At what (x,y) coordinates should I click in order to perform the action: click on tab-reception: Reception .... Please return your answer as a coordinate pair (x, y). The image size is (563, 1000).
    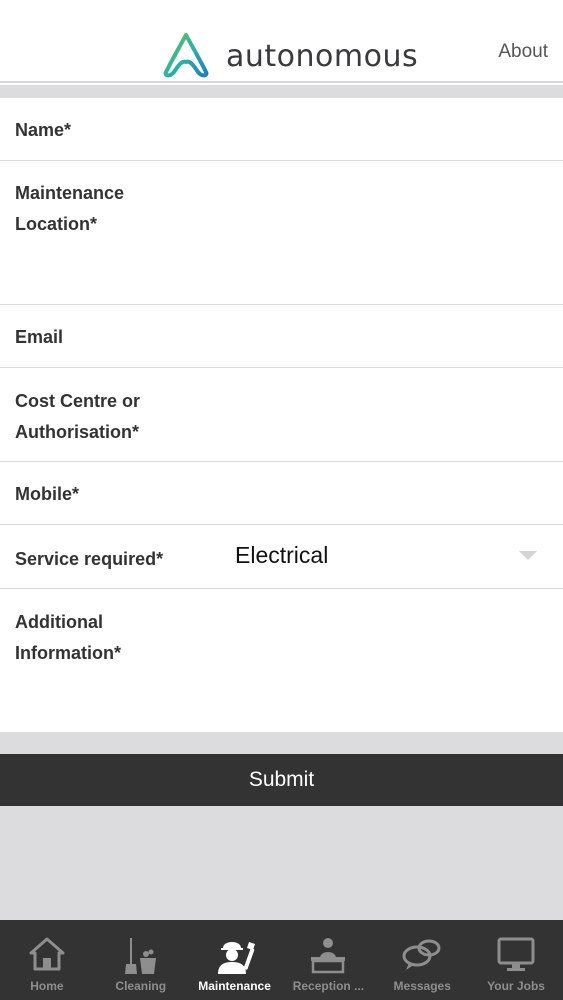
    Looking at the image, I should click on (328, 960).